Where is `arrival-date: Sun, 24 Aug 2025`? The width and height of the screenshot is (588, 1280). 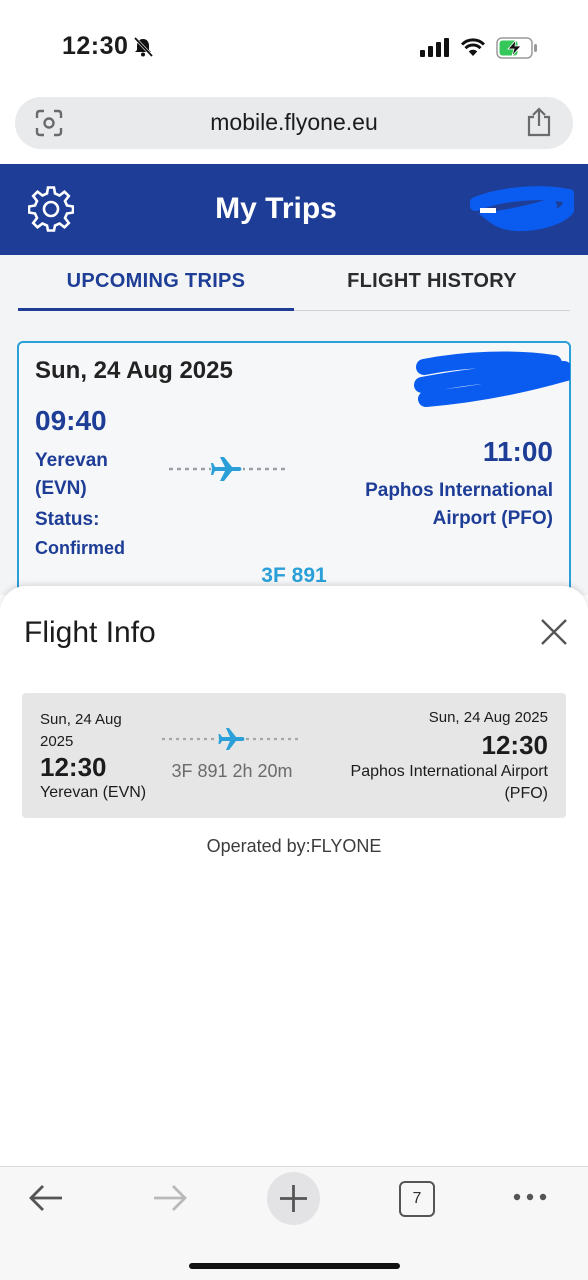 arrival-date: Sun, 24 Aug 2025 is located at coordinates (488, 717).